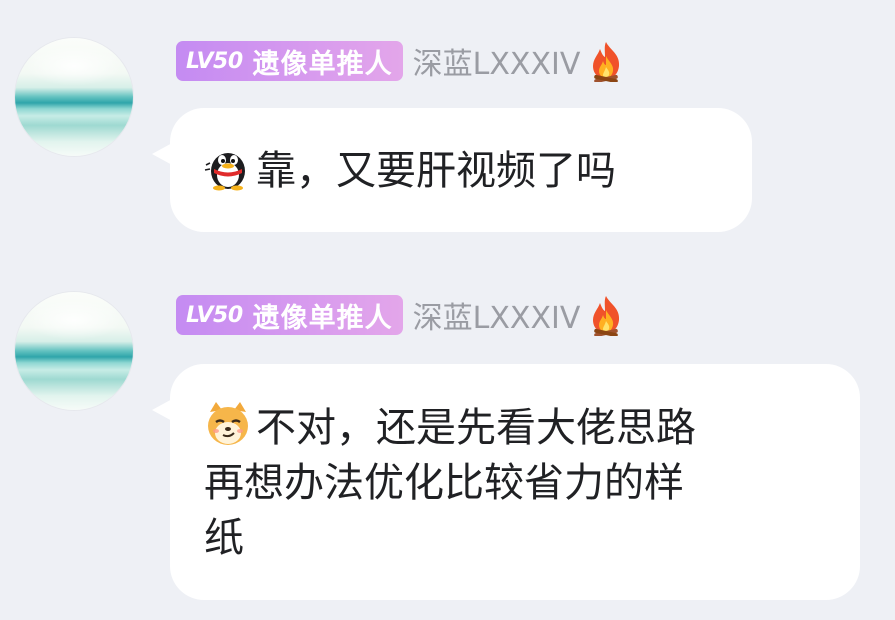 This screenshot has width=895, height=620. I want to click on qq-penguin-emoji, so click(228, 167).